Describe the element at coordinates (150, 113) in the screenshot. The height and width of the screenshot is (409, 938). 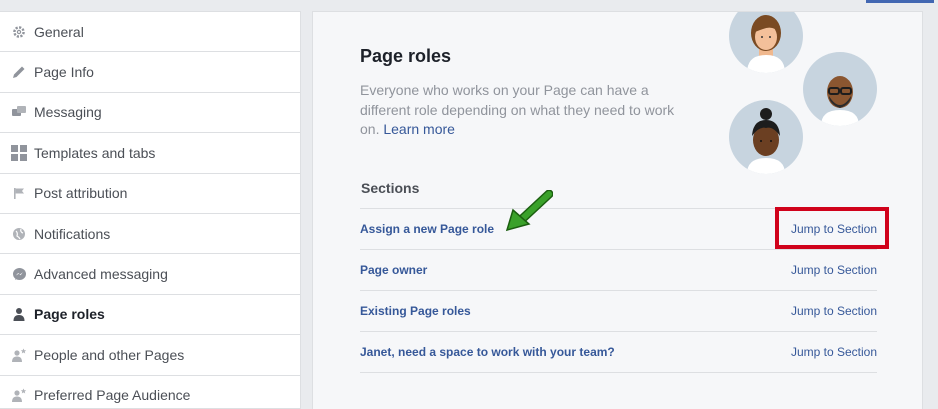
I see `sidebar-item-messaging: Messaging` at that location.